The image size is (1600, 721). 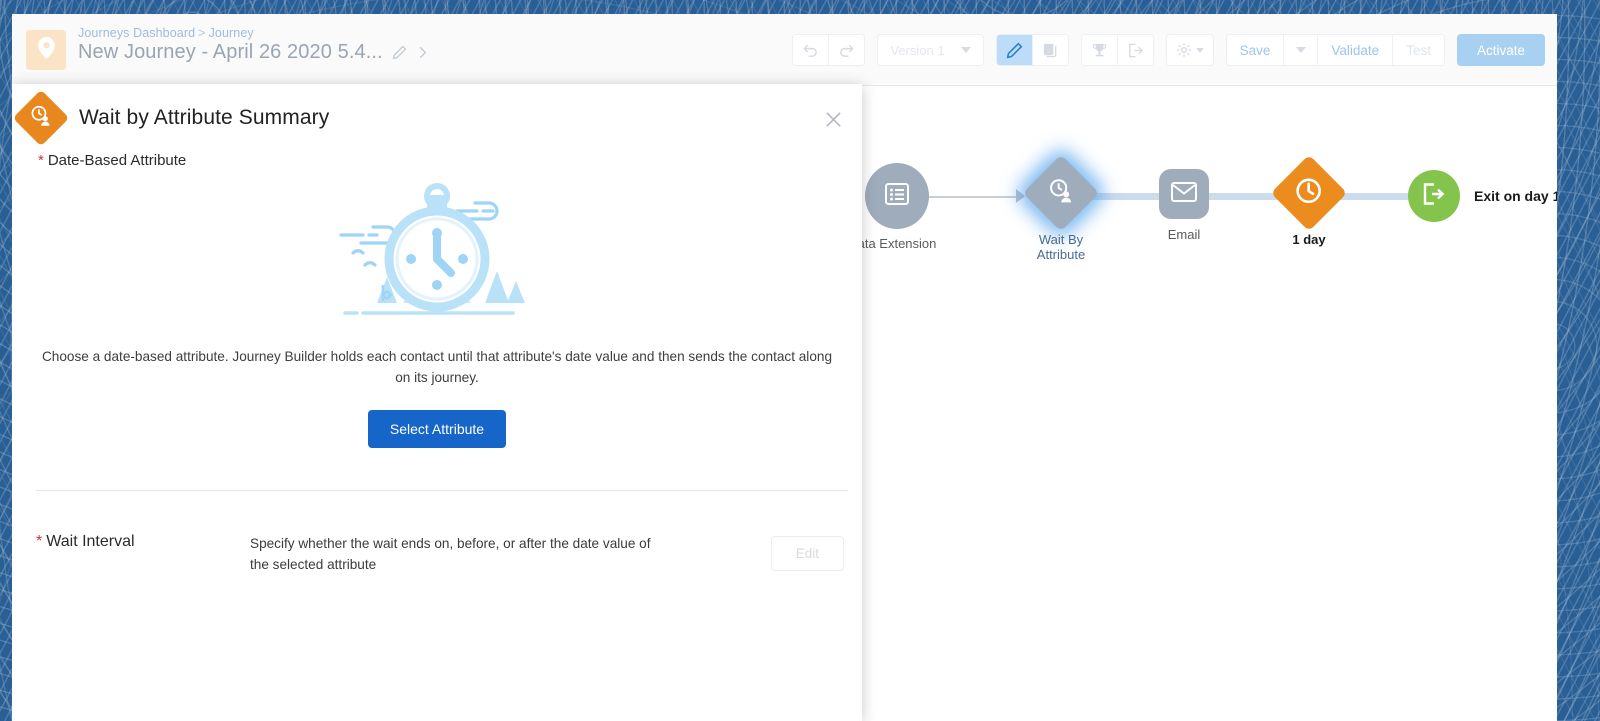 What do you see at coordinates (811, 50) in the screenshot?
I see `undo-icon` at bounding box center [811, 50].